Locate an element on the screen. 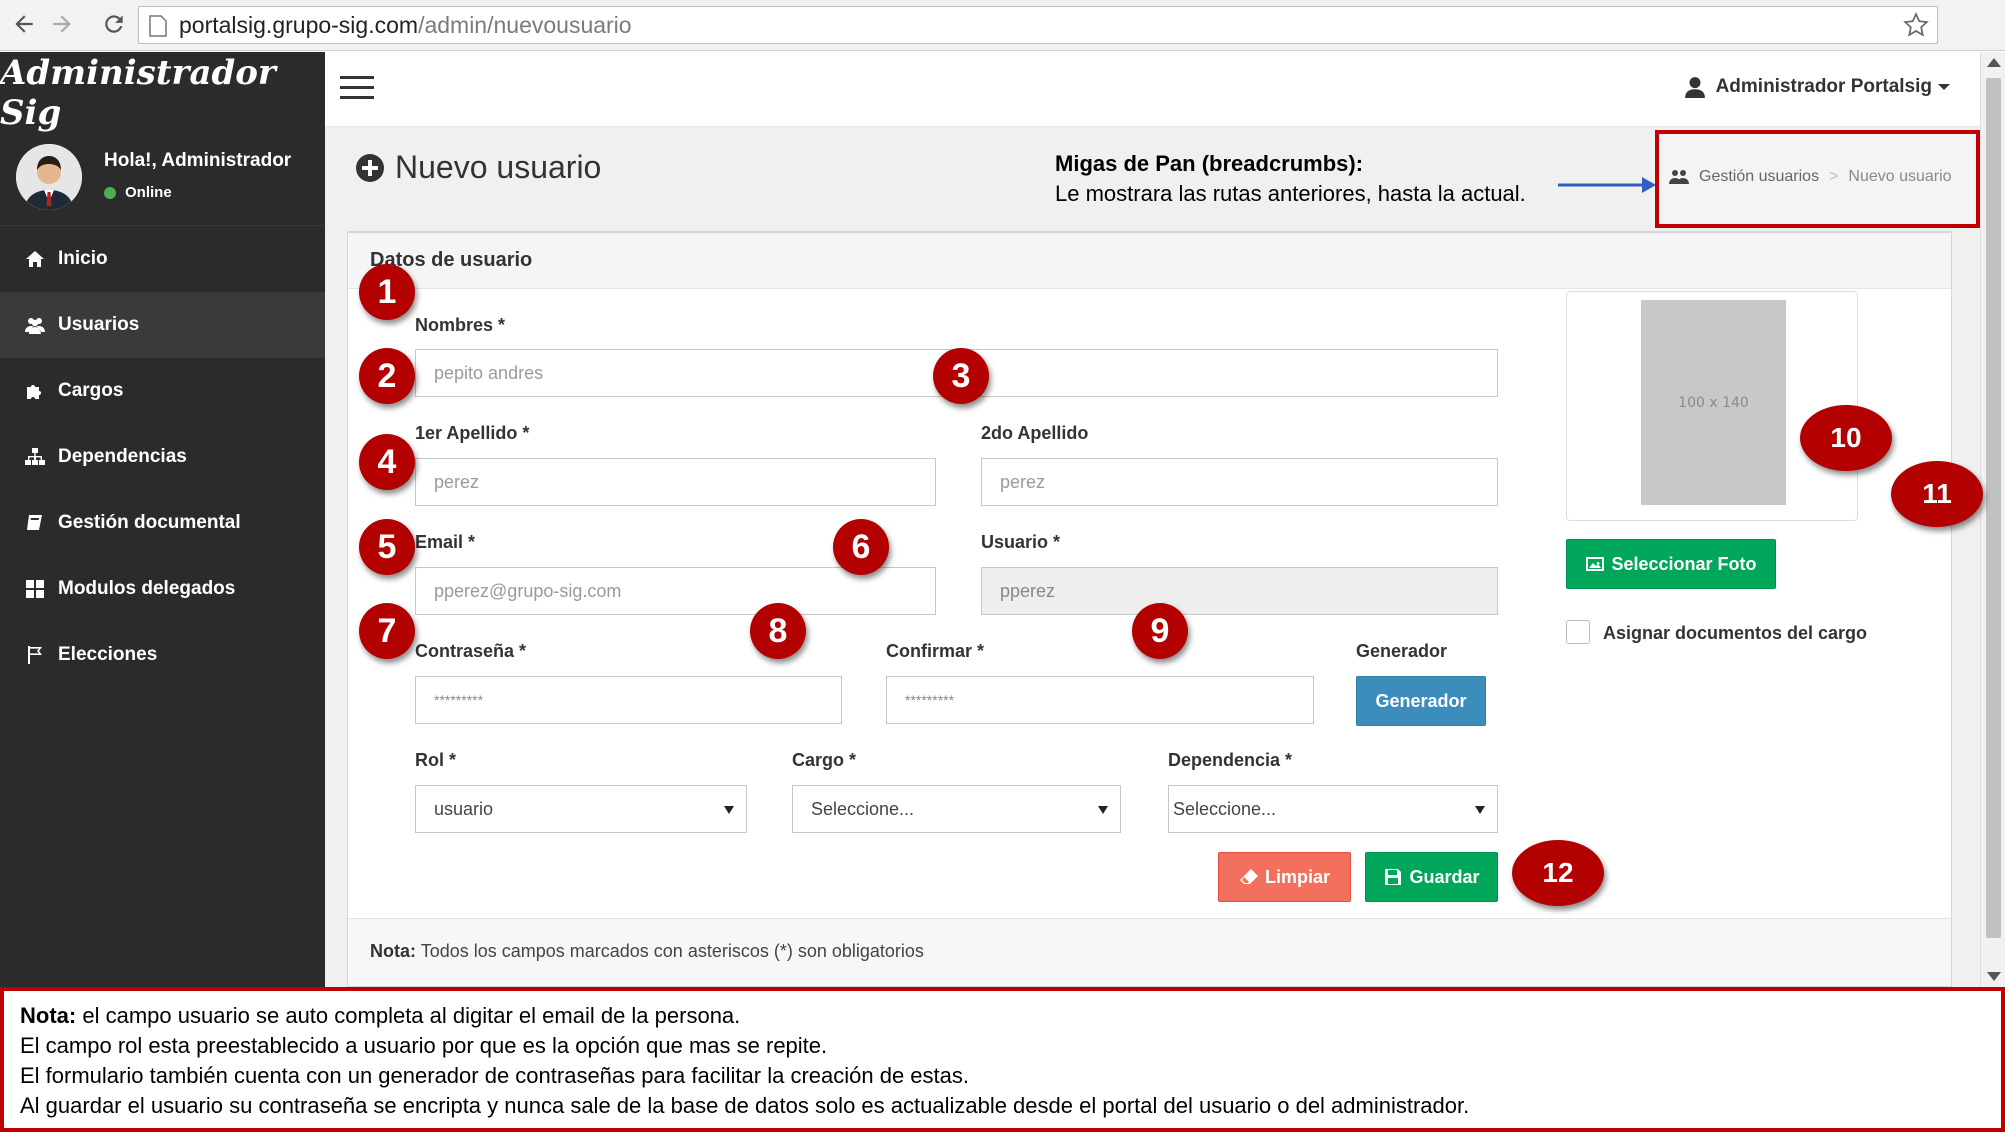 The height and width of the screenshot is (1132, 2005). photo-placeholder: 100 x 140 is located at coordinates (1713, 402).